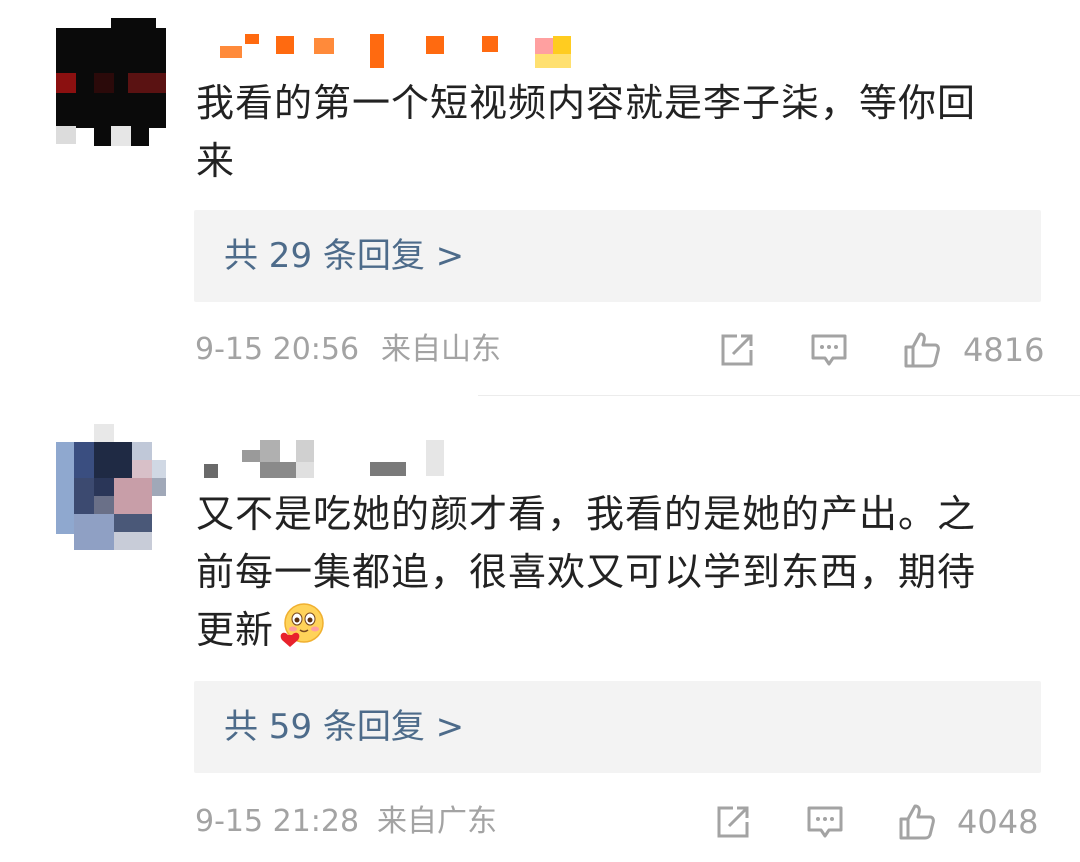  What do you see at coordinates (617, 256) in the screenshot?
I see `view-replies-button: 共 29 条回复 >` at bounding box center [617, 256].